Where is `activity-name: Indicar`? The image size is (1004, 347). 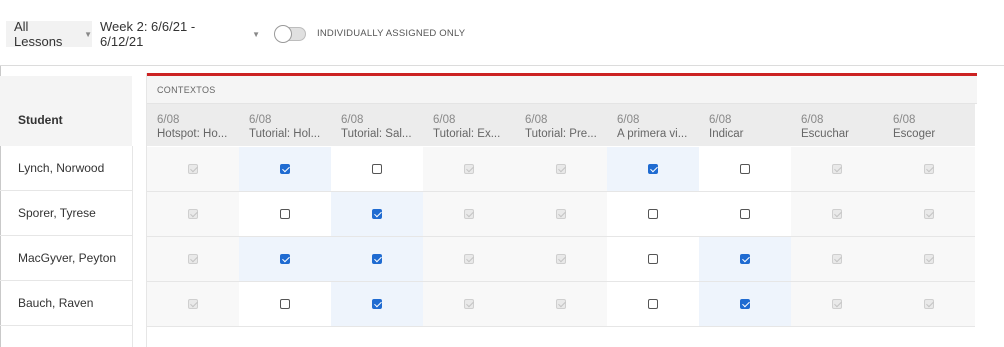 activity-name: Indicar is located at coordinates (726, 134).